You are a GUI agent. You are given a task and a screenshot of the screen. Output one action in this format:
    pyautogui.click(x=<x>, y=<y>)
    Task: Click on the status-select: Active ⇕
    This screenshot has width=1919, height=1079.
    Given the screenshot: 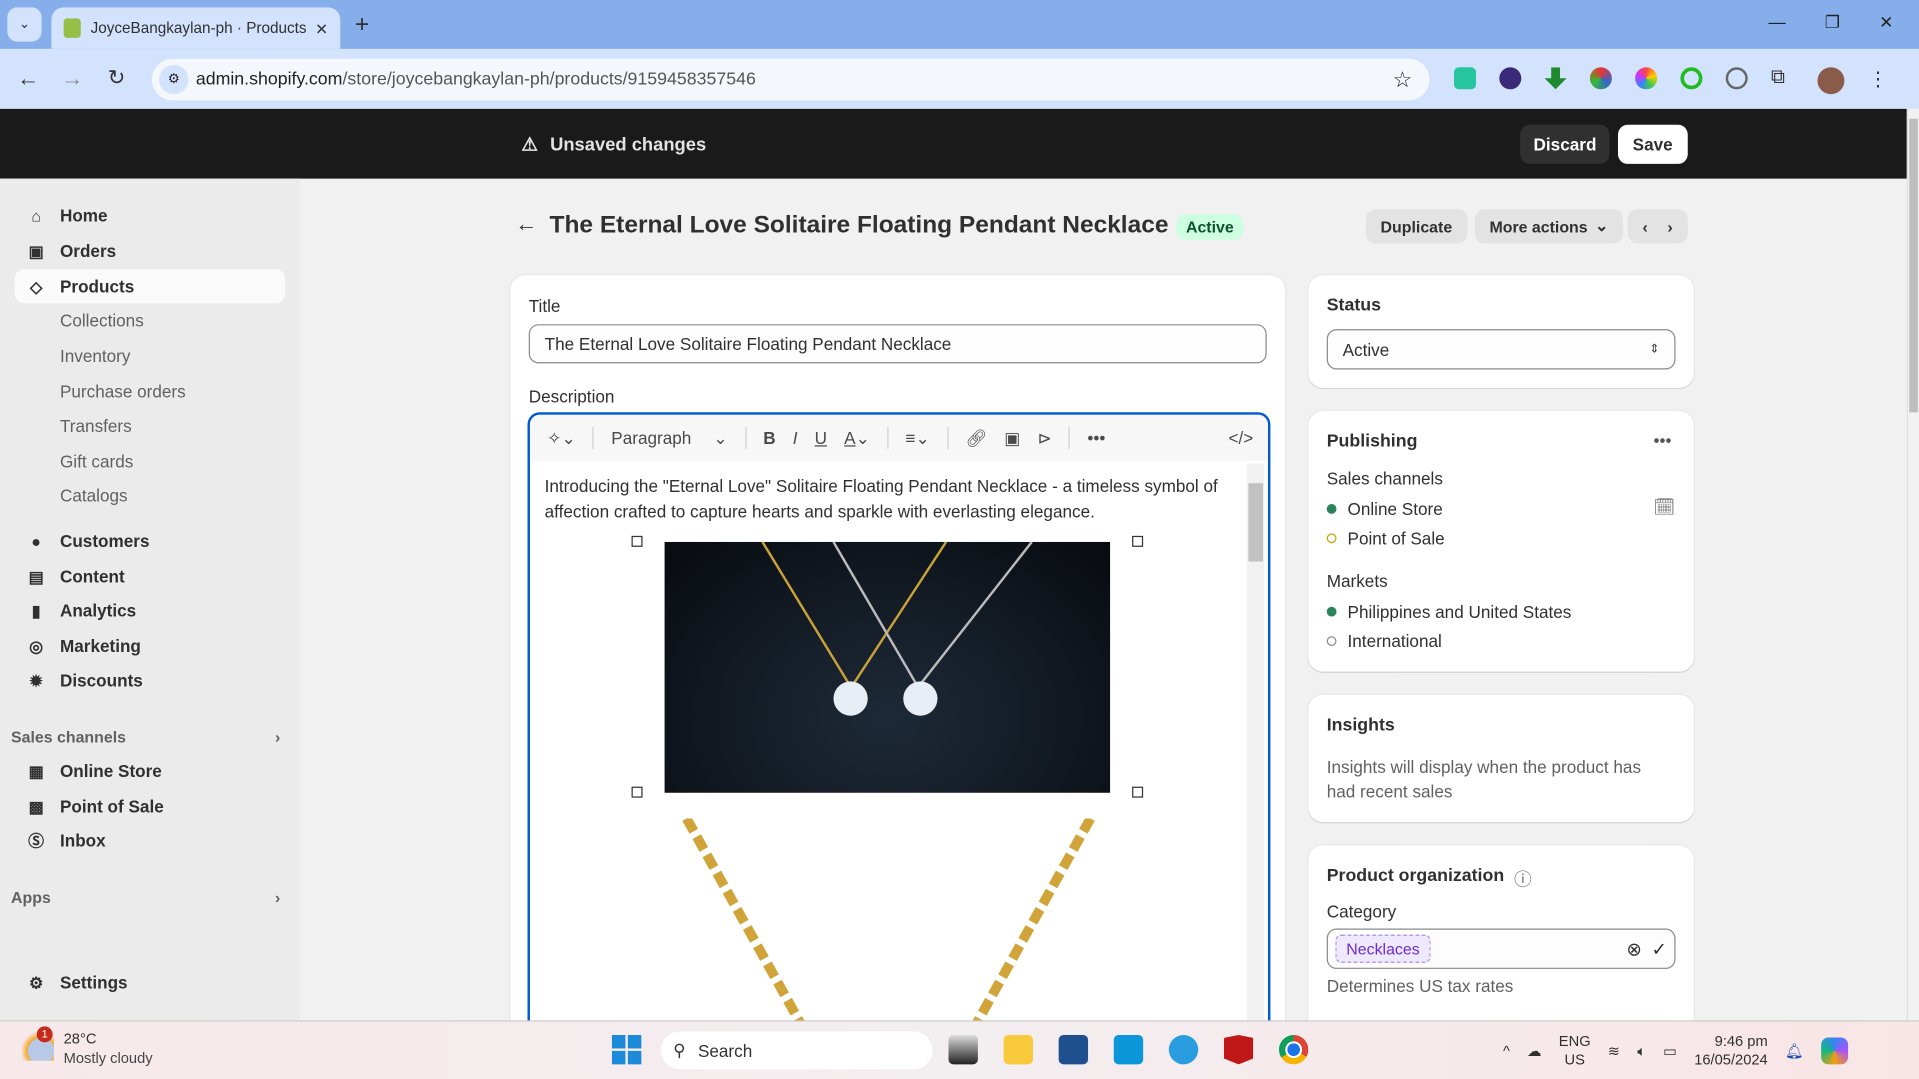 What is the action you would take?
    pyautogui.click(x=1501, y=349)
    